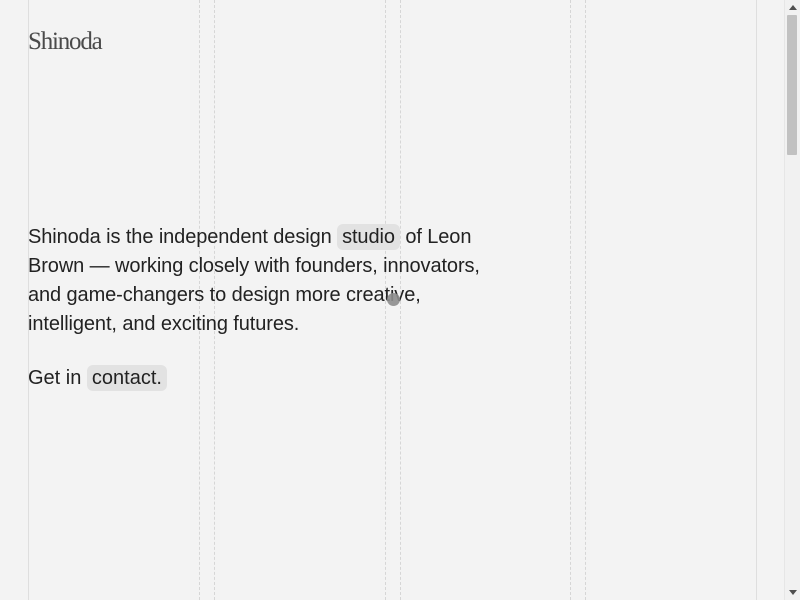  Describe the element at coordinates (792, 85) in the screenshot. I see `scroll-thumb` at that location.